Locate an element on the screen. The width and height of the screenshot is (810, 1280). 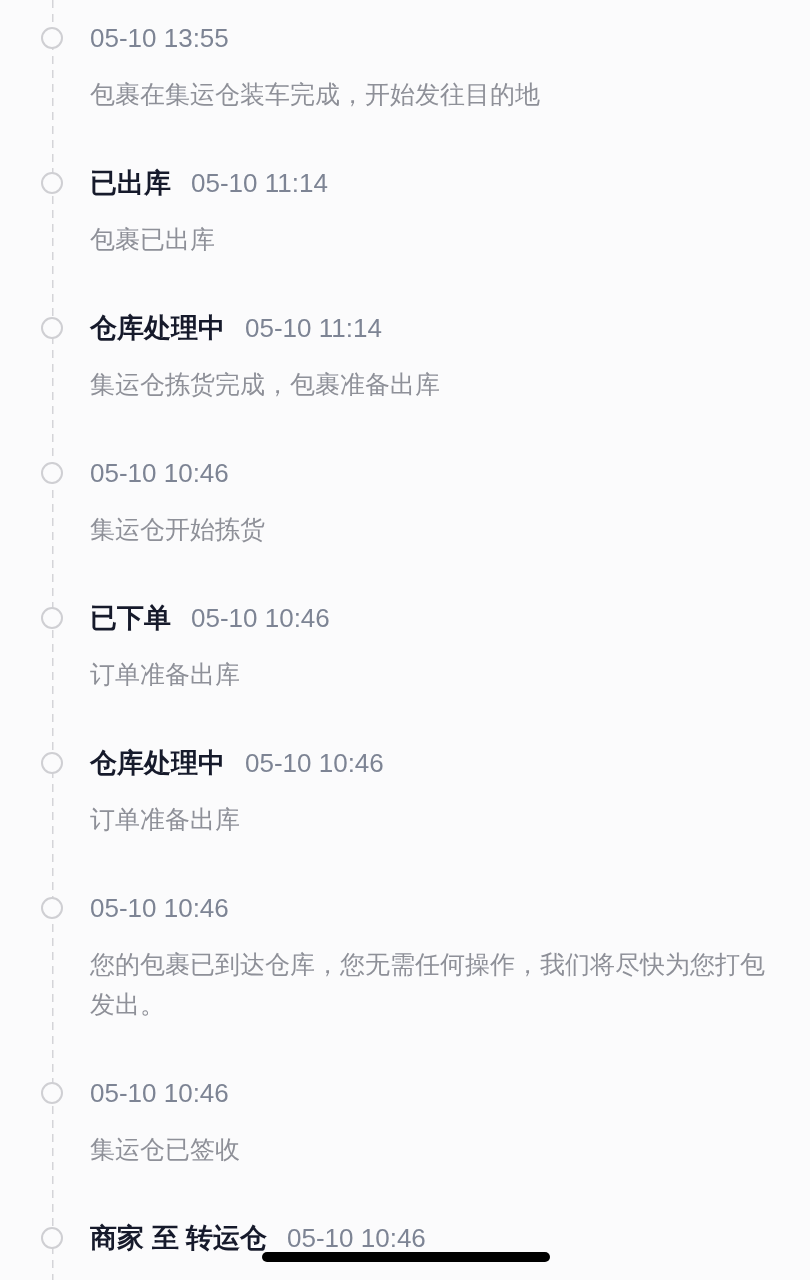
event-description: 集运仓已签收 is located at coordinates (165, 1149).